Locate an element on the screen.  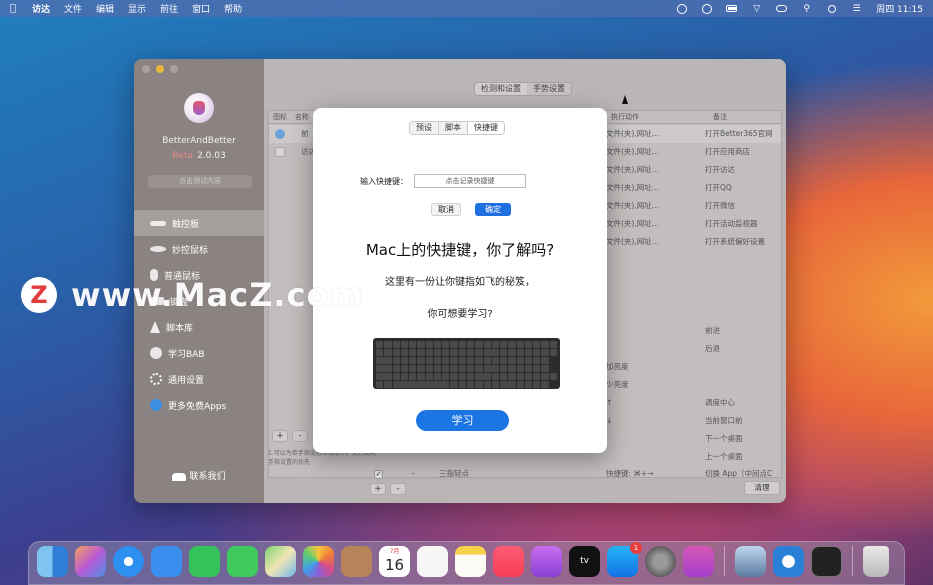
facetime-icon is located at coordinates (204, 561).